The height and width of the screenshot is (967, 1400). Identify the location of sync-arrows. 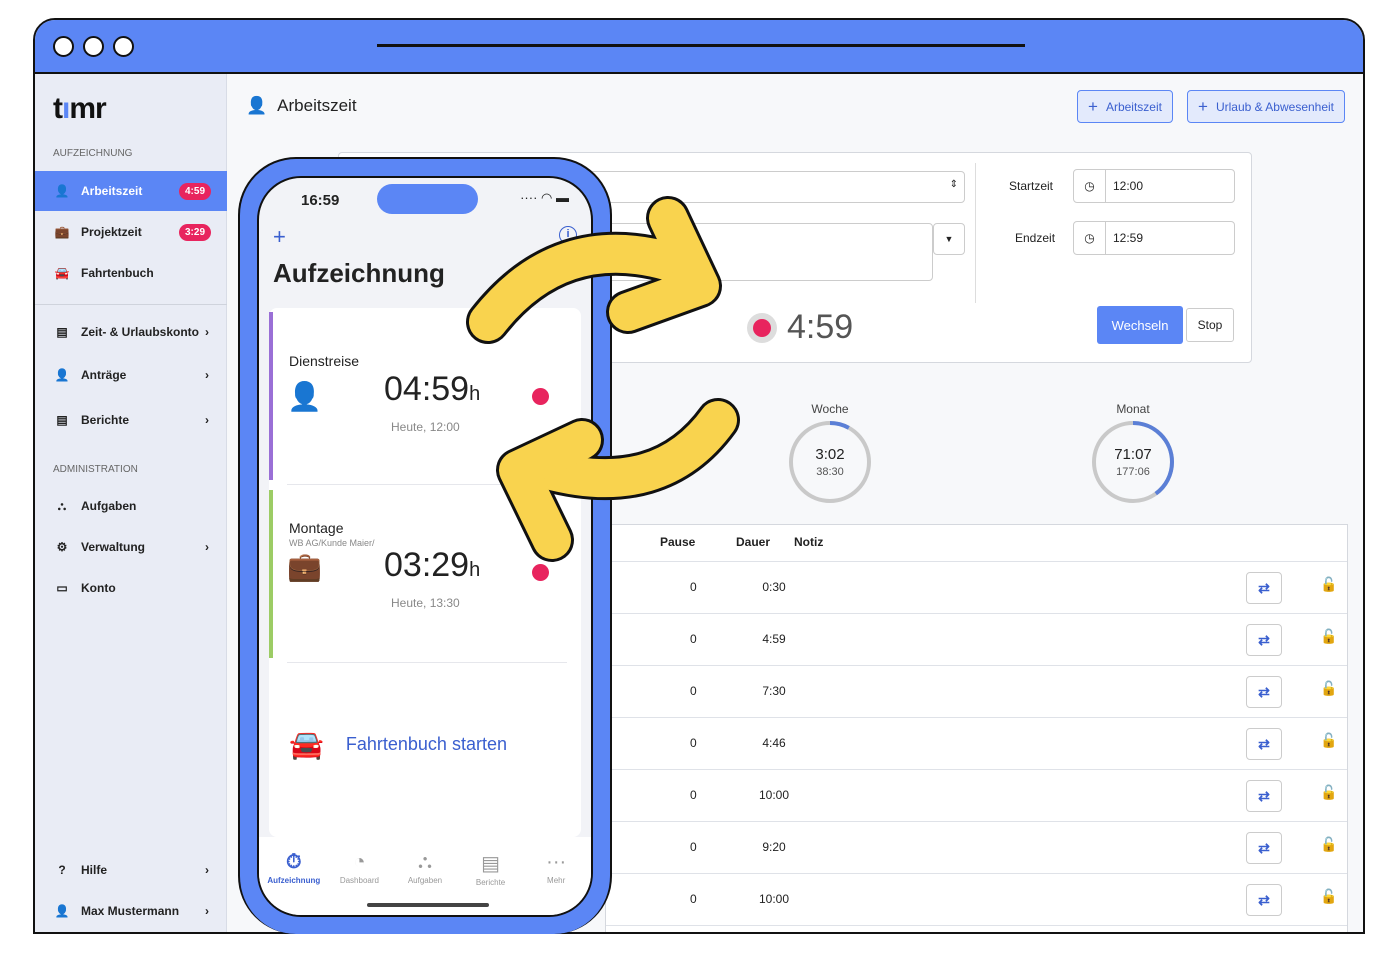
(603, 379).